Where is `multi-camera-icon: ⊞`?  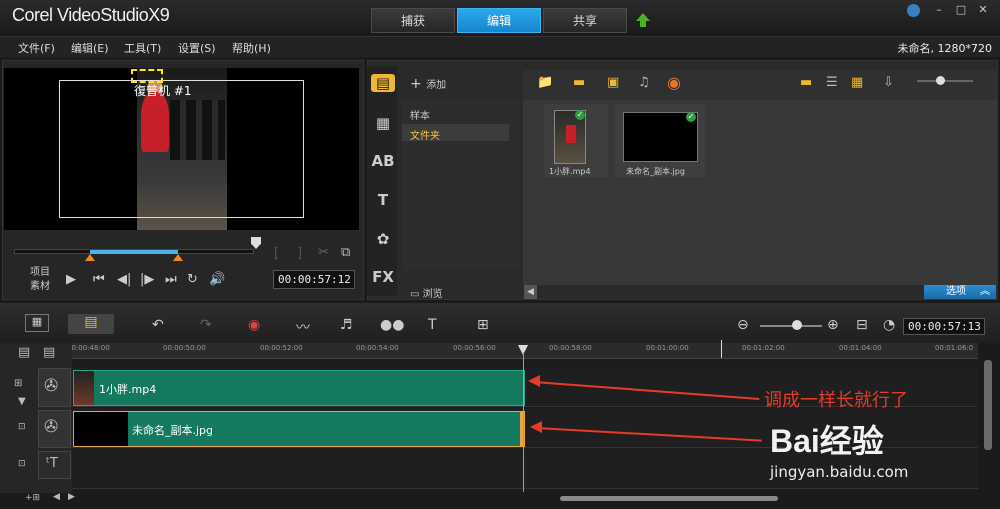 multi-camera-icon: ⊞ is located at coordinates (483, 325).